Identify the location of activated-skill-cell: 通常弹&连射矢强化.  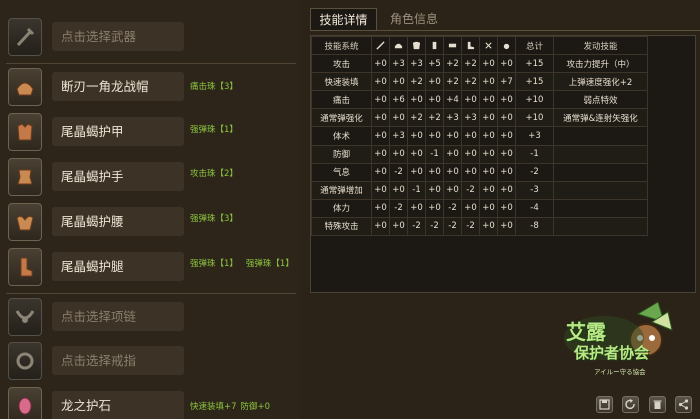
(600, 118).